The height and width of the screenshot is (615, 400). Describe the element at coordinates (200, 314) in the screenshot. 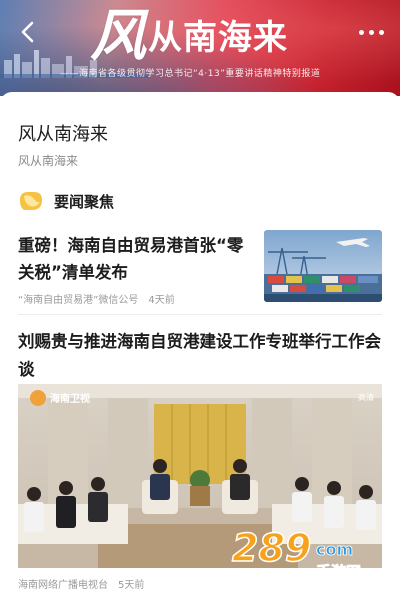

I see `divider` at that location.